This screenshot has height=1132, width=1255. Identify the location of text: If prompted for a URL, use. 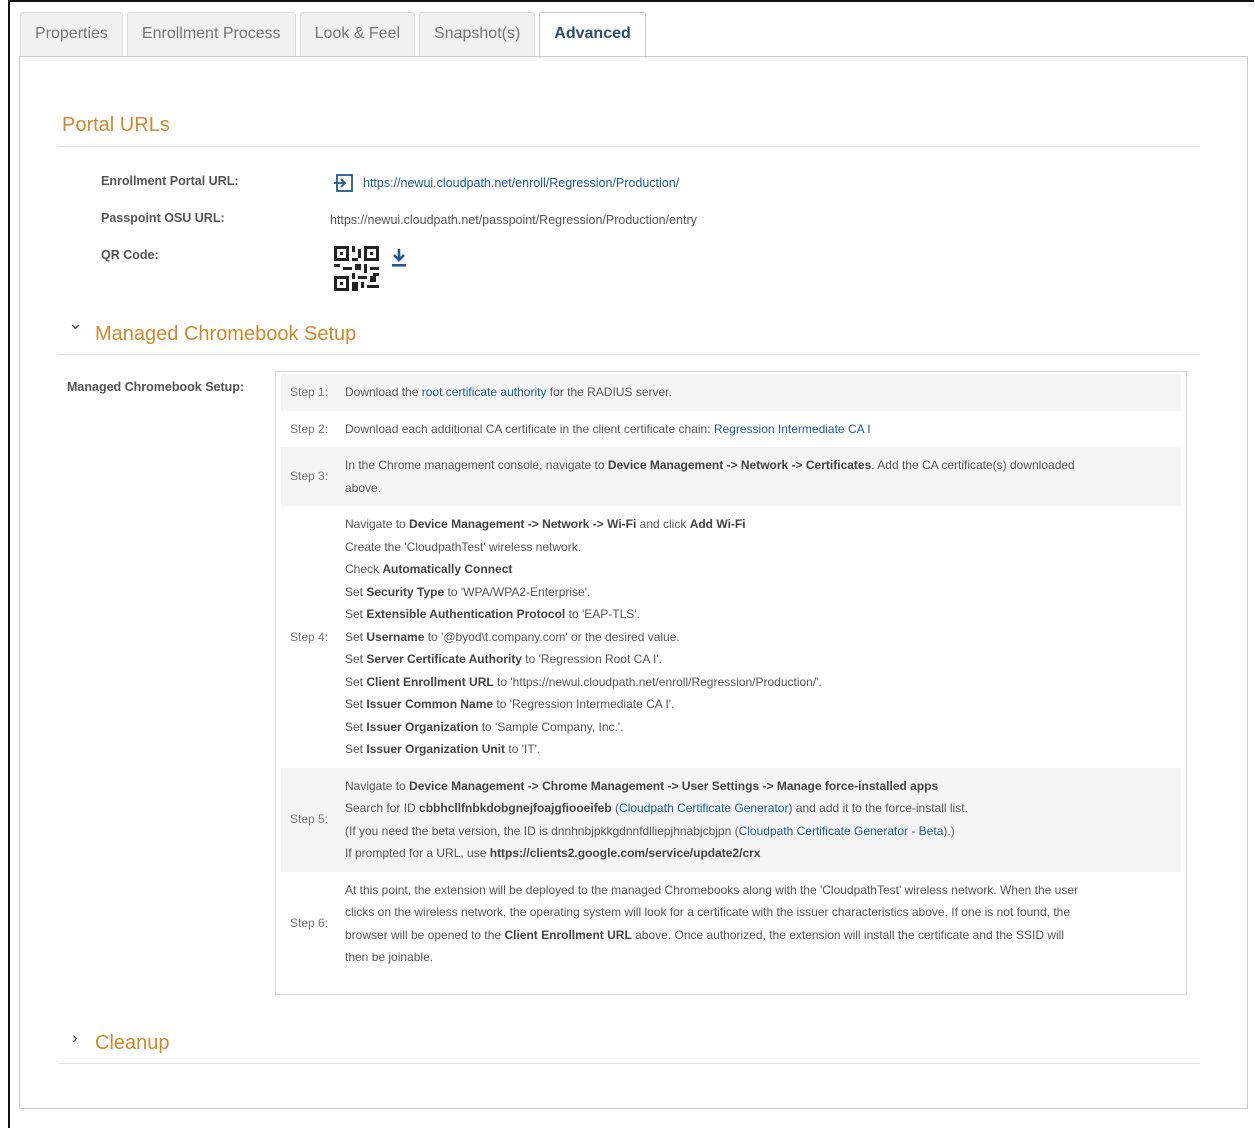
(417, 853).